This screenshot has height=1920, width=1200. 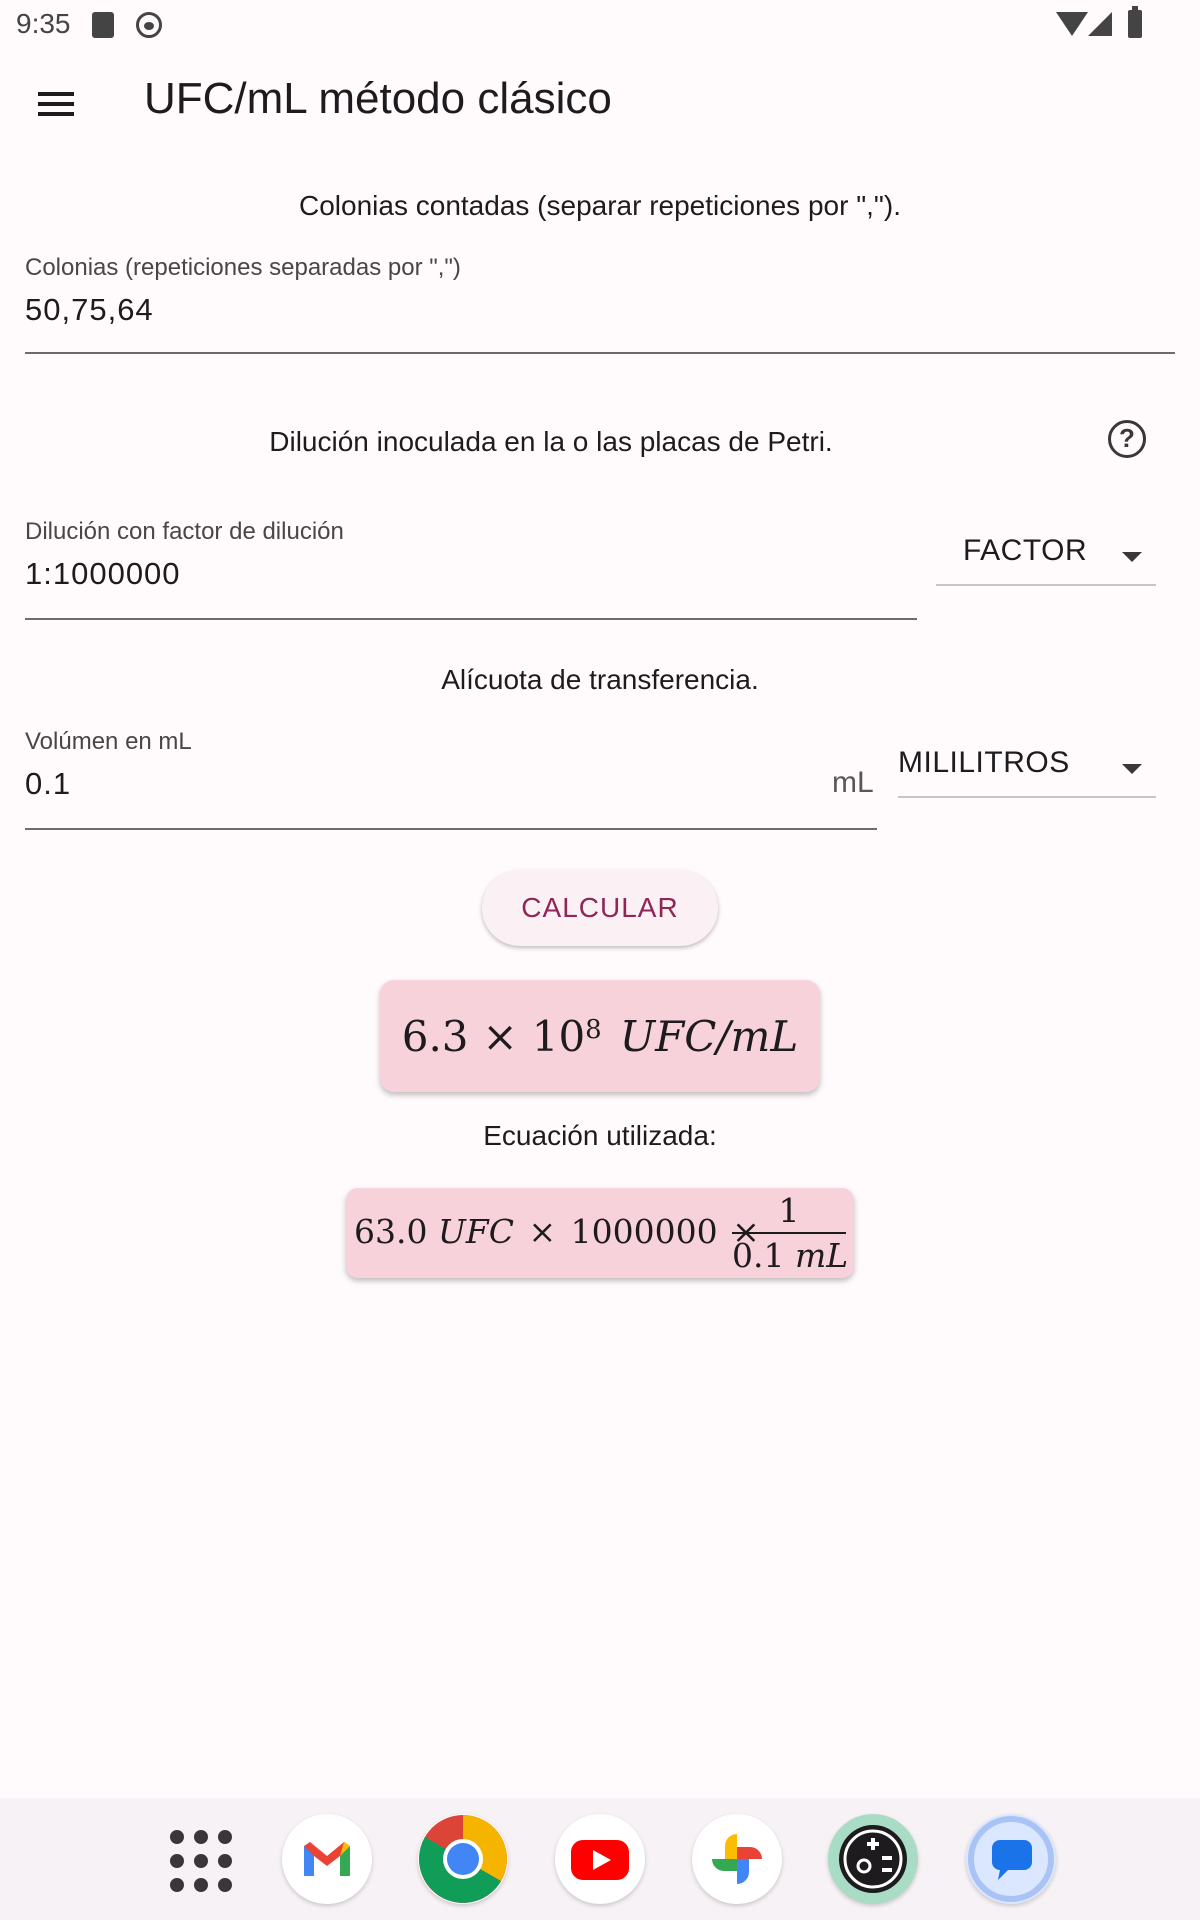 I want to click on result-unit: UFC/mL, so click(x=709, y=1036).